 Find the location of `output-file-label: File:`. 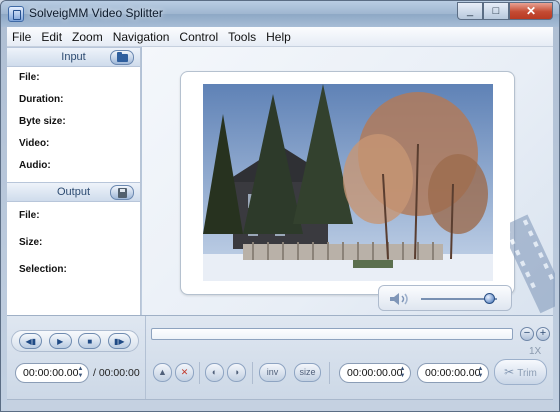

output-file-label: File: is located at coordinates (29, 215).